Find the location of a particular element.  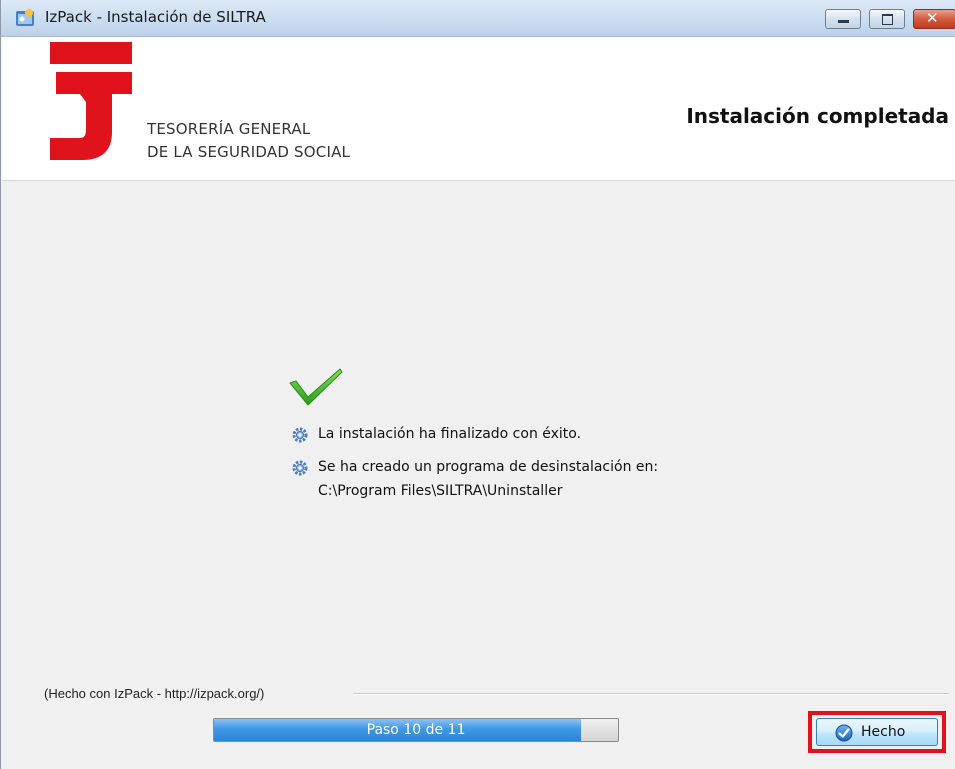

close-icon: ✕ is located at coordinates (932, 18).